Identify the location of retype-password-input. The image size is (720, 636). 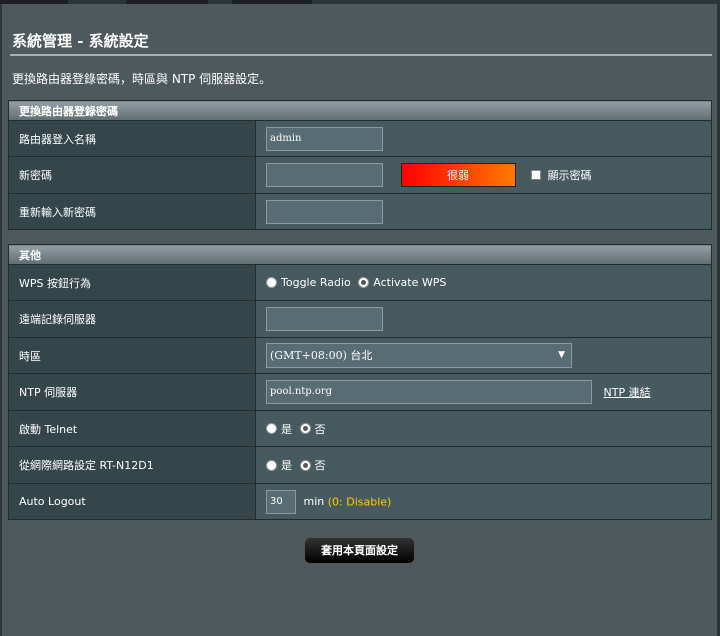
(324, 211).